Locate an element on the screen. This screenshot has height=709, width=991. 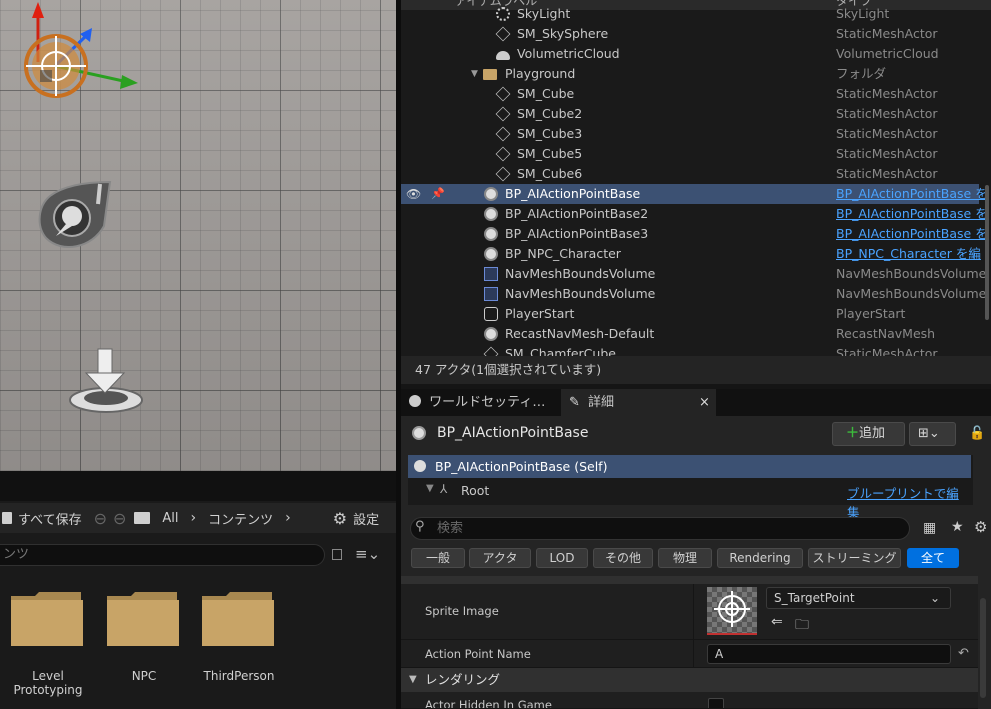
cloud-icon is located at coordinates (503, 55).